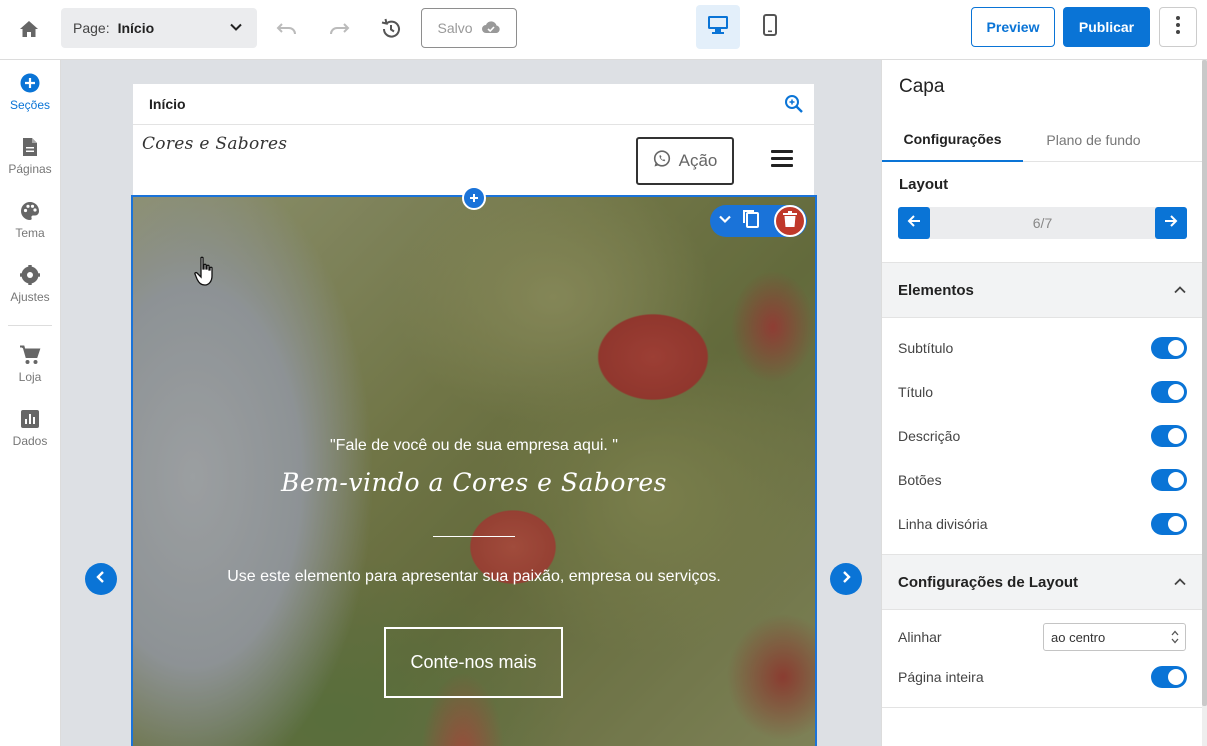 This screenshot has height=746, width=1207. What do you see at coordinates (698, 160) in the screenshot?
I see `action-button-label: Ação` at bounding box center [698, 160].